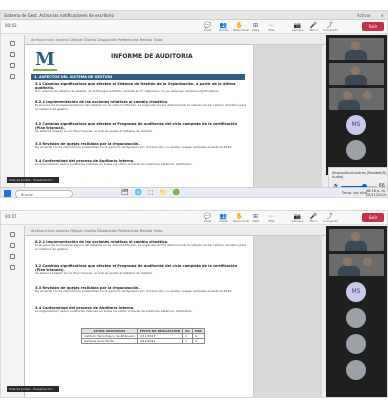 The image size is (388, 402). What do you see at coordinates (152, 56) in the screenshot?
I see `document-title: INFORME DE AUDITORIA` at bounding box center [152, 56].